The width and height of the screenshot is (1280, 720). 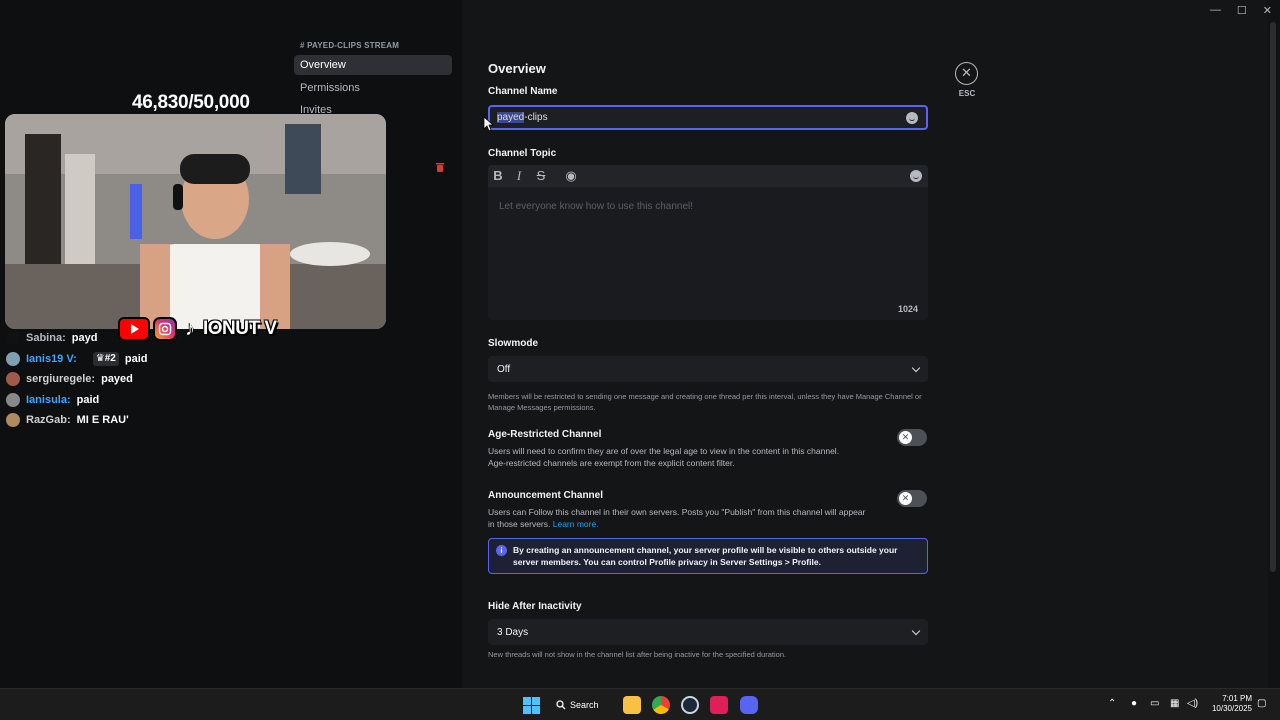 I want to click on time: 7:01 PM, so click(x=1237, y=698).